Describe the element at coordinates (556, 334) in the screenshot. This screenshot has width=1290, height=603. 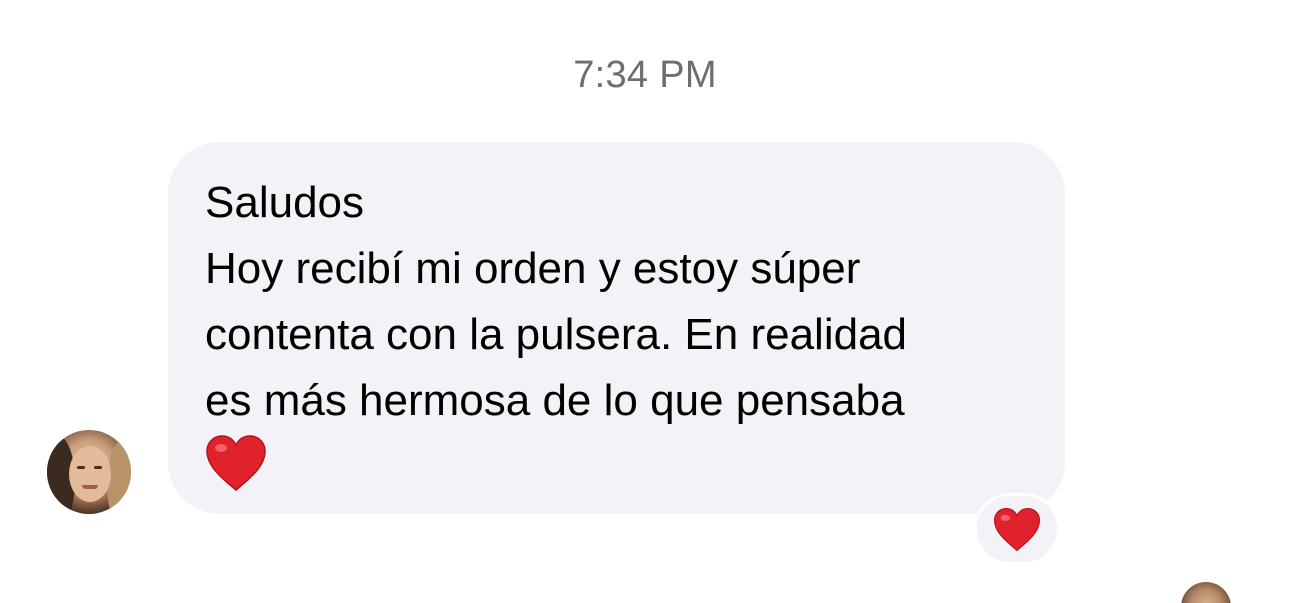
I see `message-line: contenta con la pulsera. En realidad` at that location.